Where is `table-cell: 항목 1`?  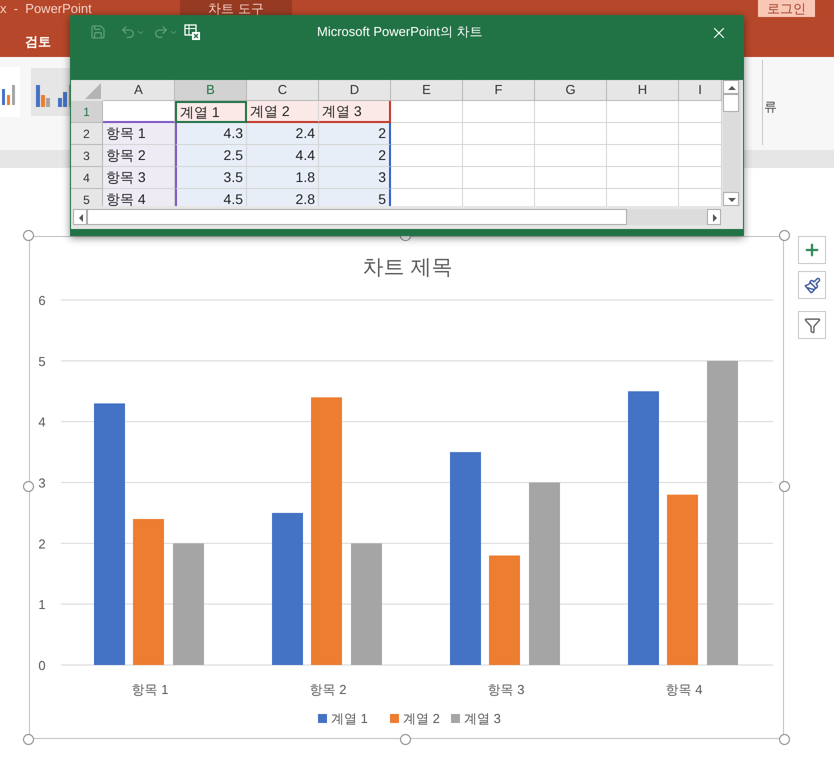 table-cell: 항목 1 is located at coordinates (139, 134).